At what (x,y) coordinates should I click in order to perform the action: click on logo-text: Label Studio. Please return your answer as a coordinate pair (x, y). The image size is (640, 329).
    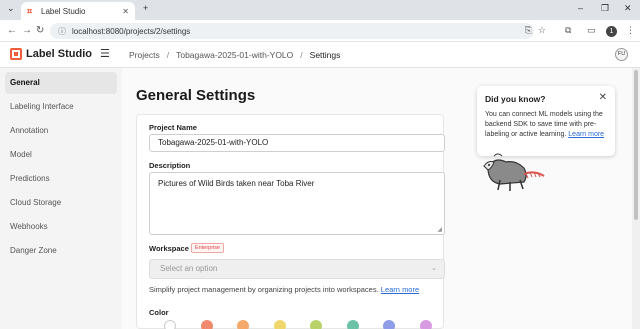
    Looking at the image, I should click on (59, 54).